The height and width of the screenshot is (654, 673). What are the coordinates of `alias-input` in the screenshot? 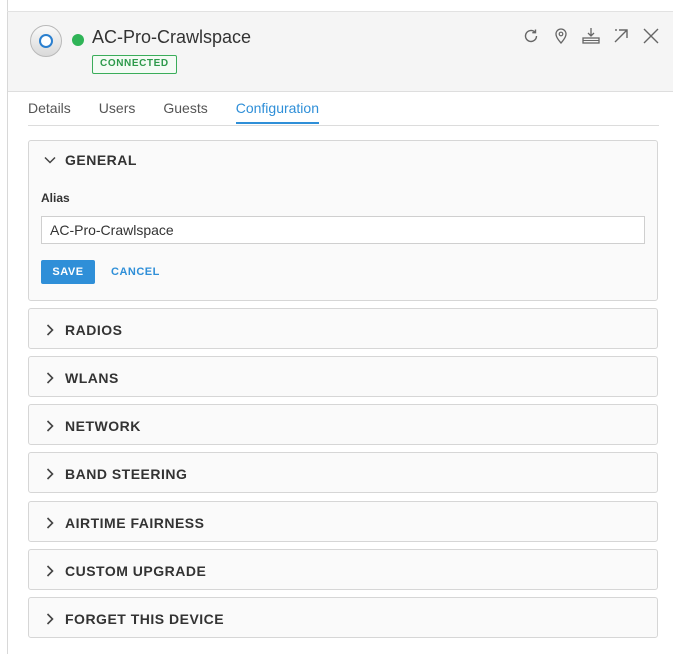 It's located at (343, 230).